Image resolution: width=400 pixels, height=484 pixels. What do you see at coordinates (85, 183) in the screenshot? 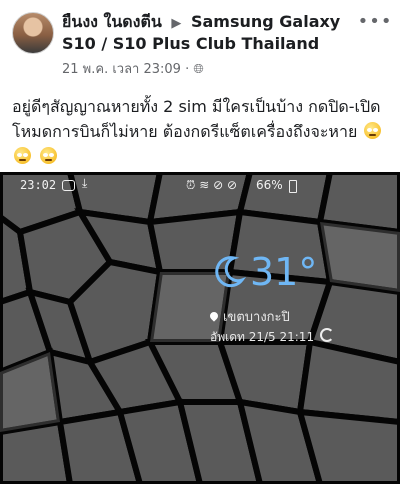
I see `download-icon: ⤓` at bounding box center [85, 183].